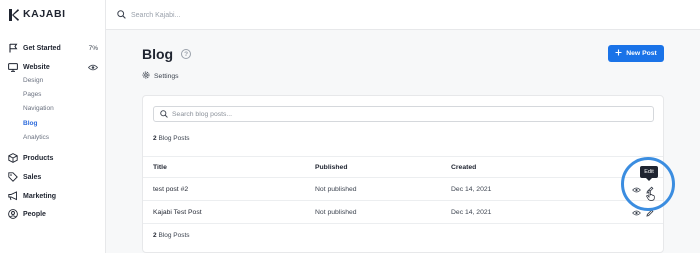 The height and width of the screenshot is (253, 700). I want to click on sidebar-item-label: Marketing, so click(40, 196).